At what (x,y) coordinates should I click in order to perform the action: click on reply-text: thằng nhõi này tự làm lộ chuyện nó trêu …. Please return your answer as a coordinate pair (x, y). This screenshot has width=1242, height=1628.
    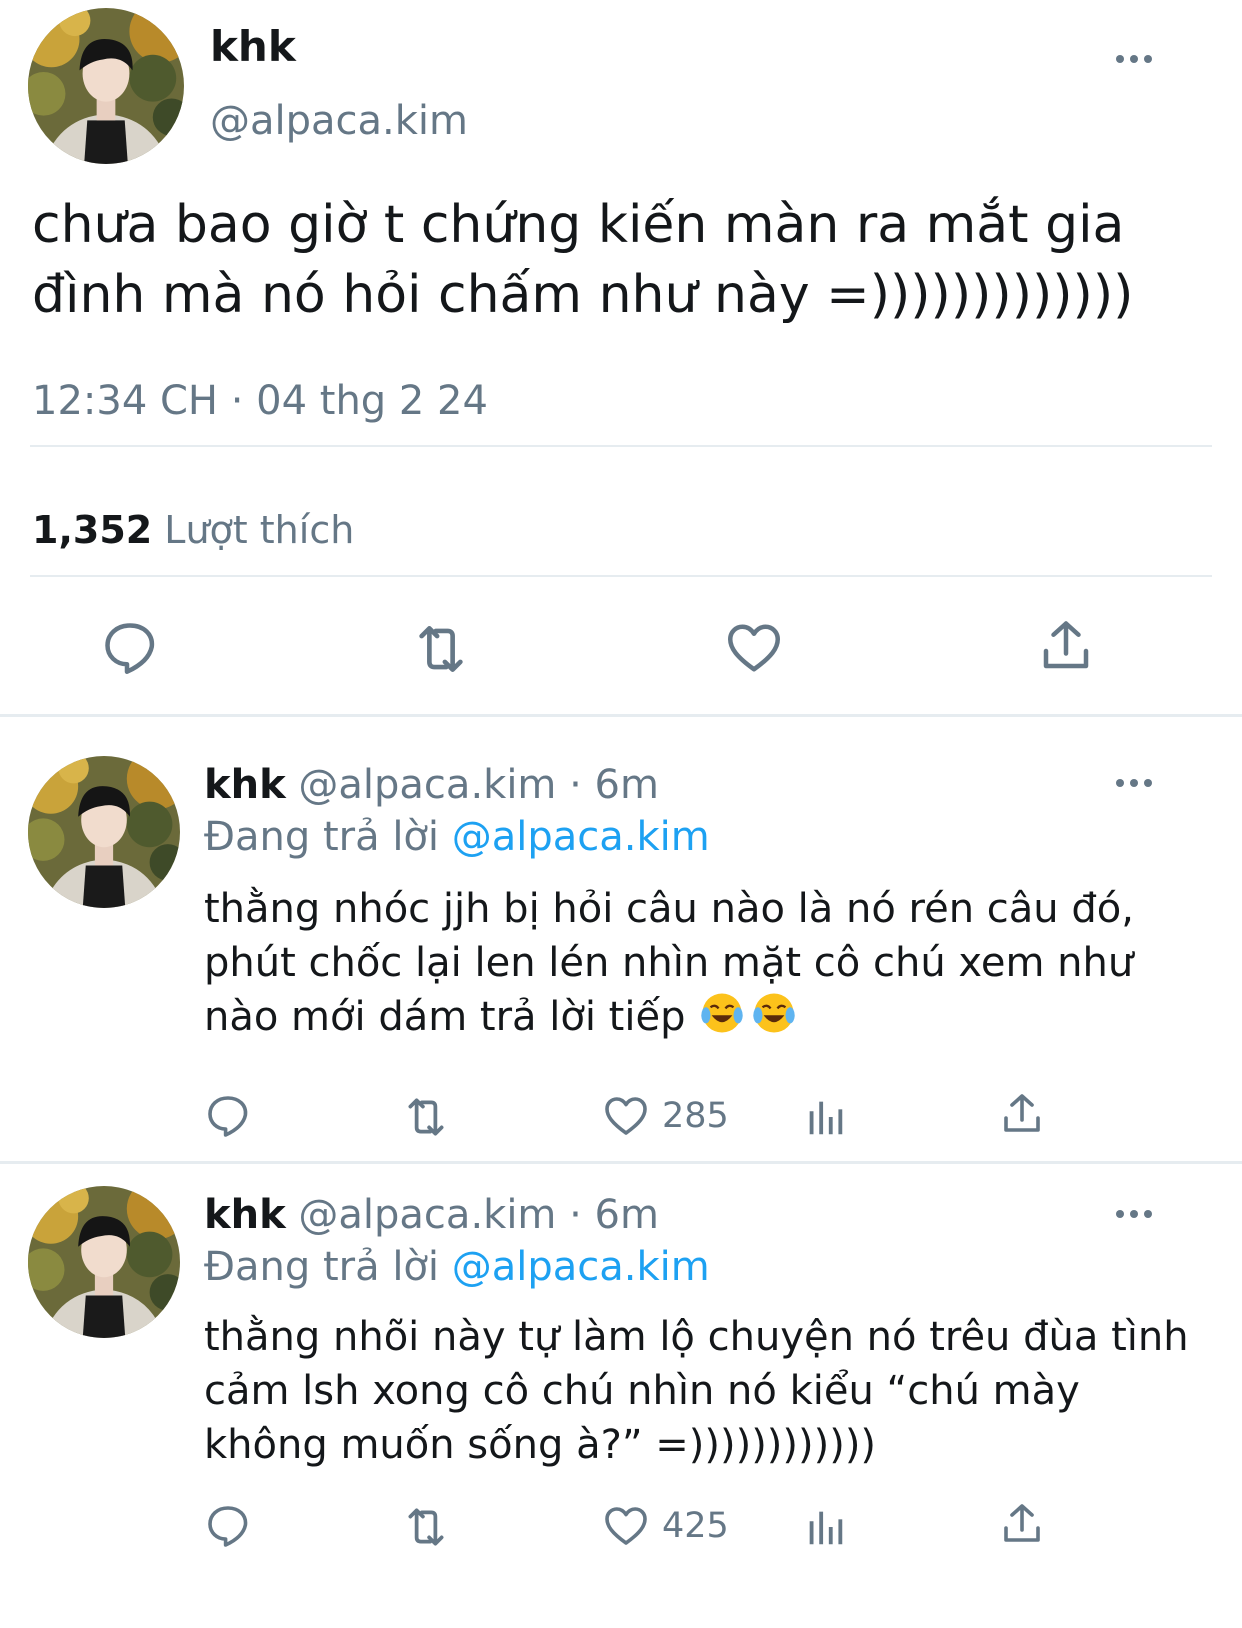
    Looking at the image, I should click on (696, 1391).